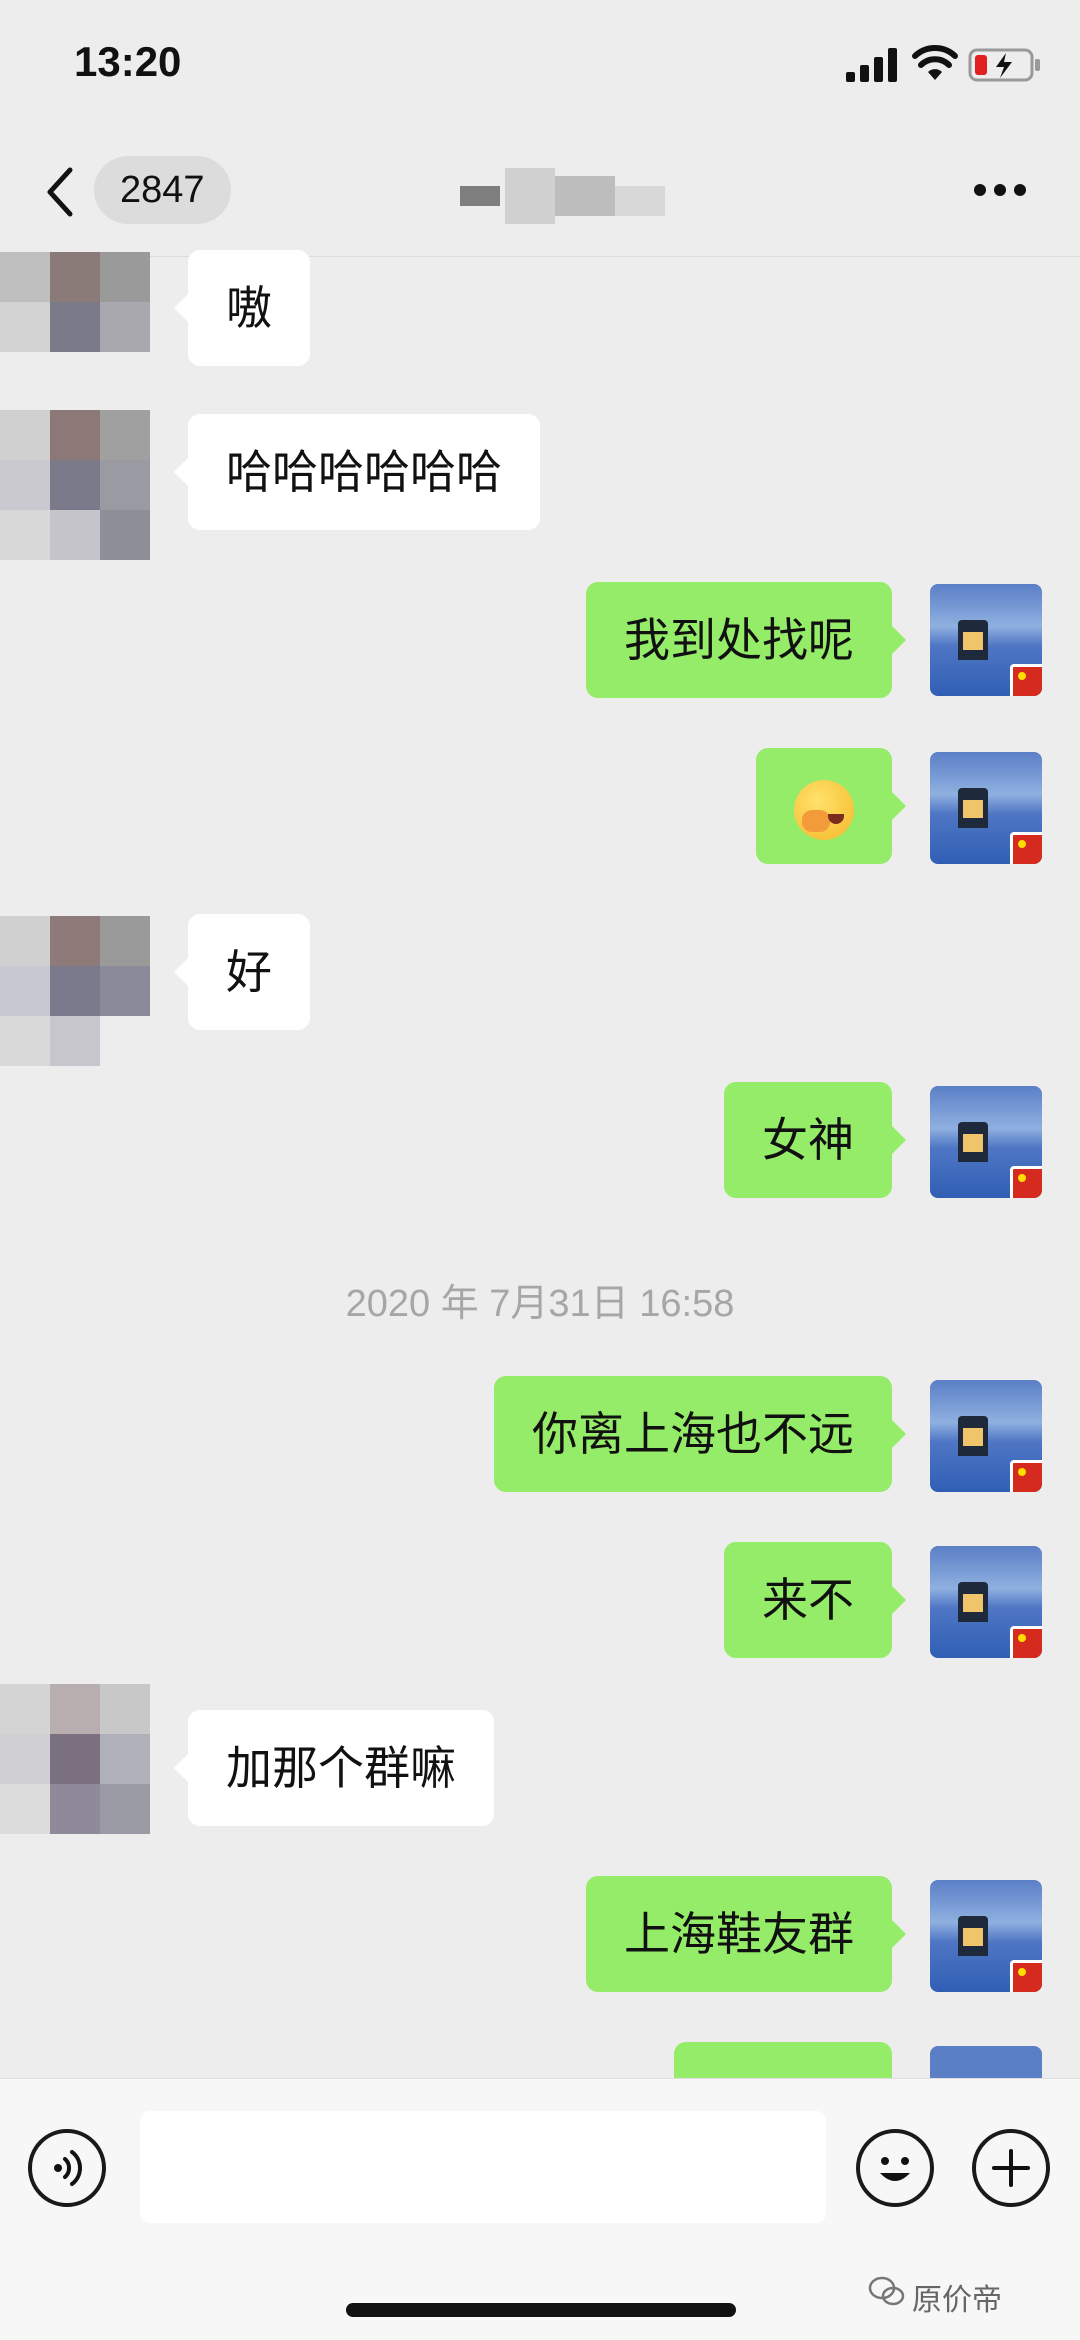 The width and height of the screenshot is (1080, 2340). What do you see at coordinates (1004, 65) in the screenshot?
I see `battery-charging-icon` at bounding box center [1004, 65].